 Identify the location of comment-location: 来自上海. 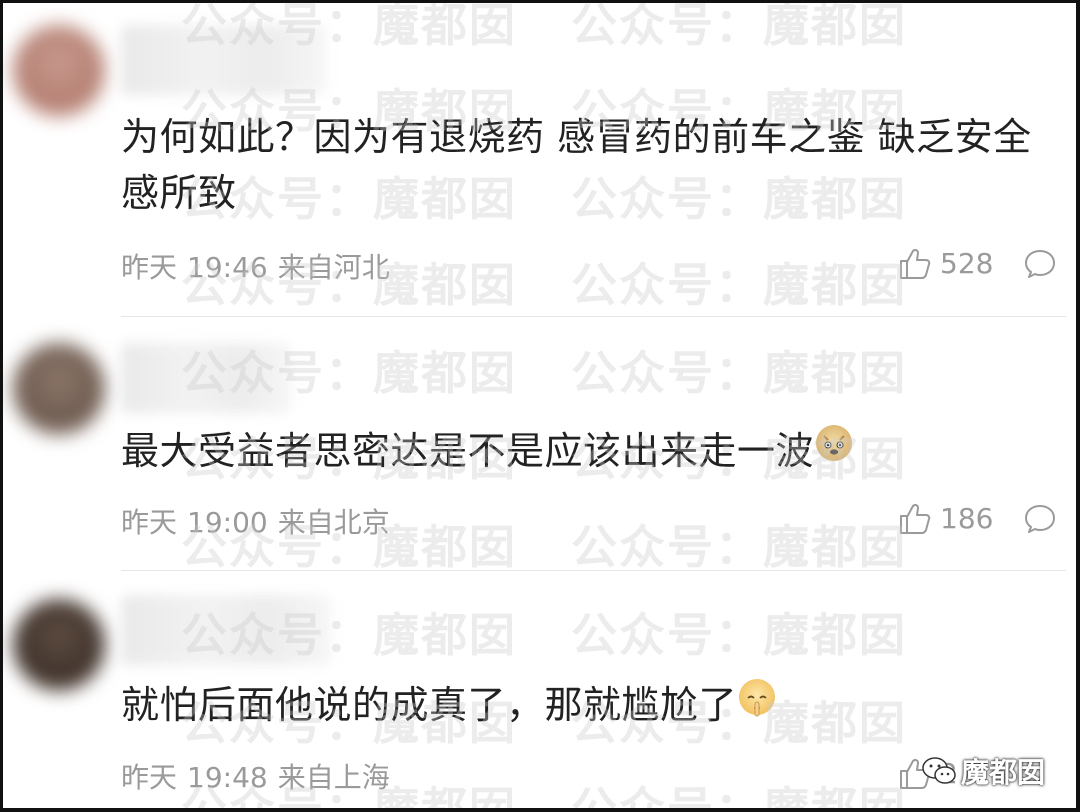
(333, 777).